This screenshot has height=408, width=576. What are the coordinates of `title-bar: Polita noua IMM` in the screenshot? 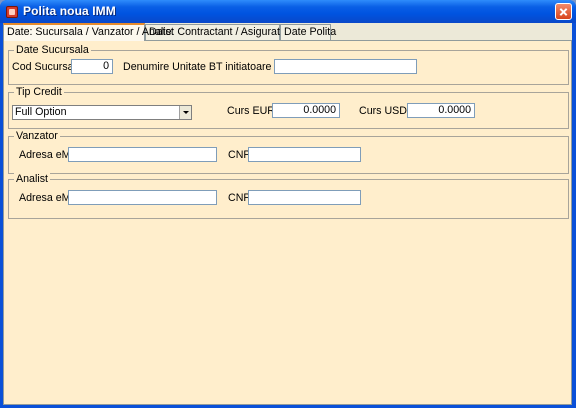 It's located at (288, 11).